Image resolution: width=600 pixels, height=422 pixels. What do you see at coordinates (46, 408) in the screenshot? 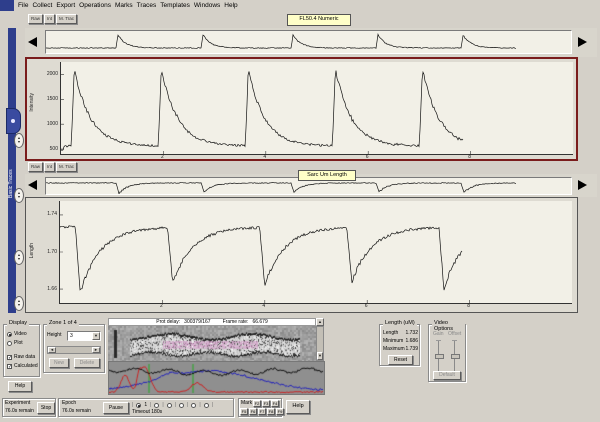
I see `stop-button: Stop` at bounding box center [46, 408].